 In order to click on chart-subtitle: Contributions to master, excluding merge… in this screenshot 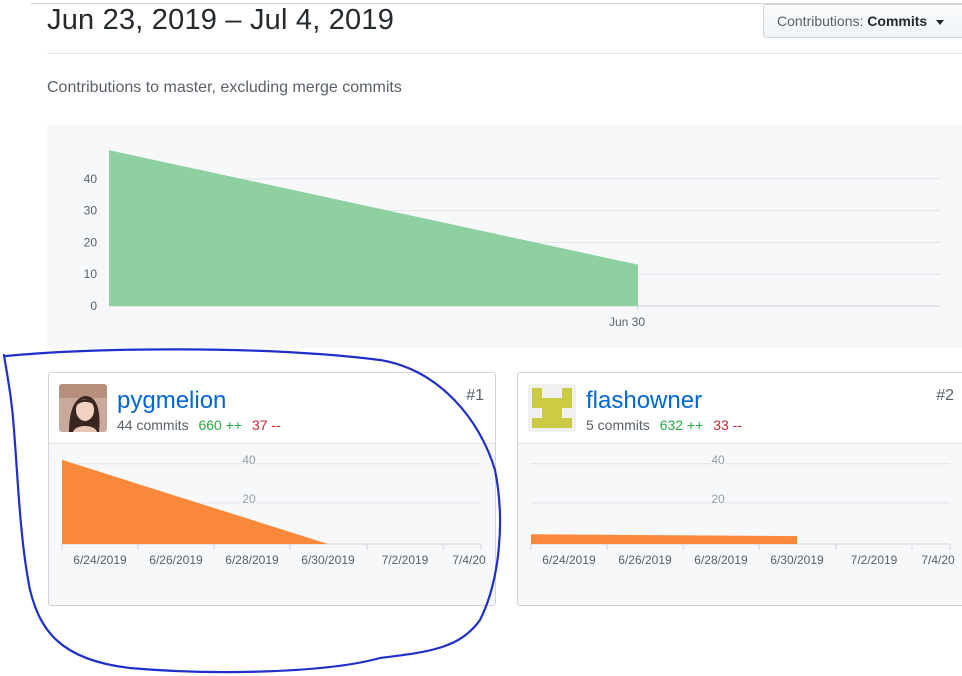, I will do `click(224, 87)`.